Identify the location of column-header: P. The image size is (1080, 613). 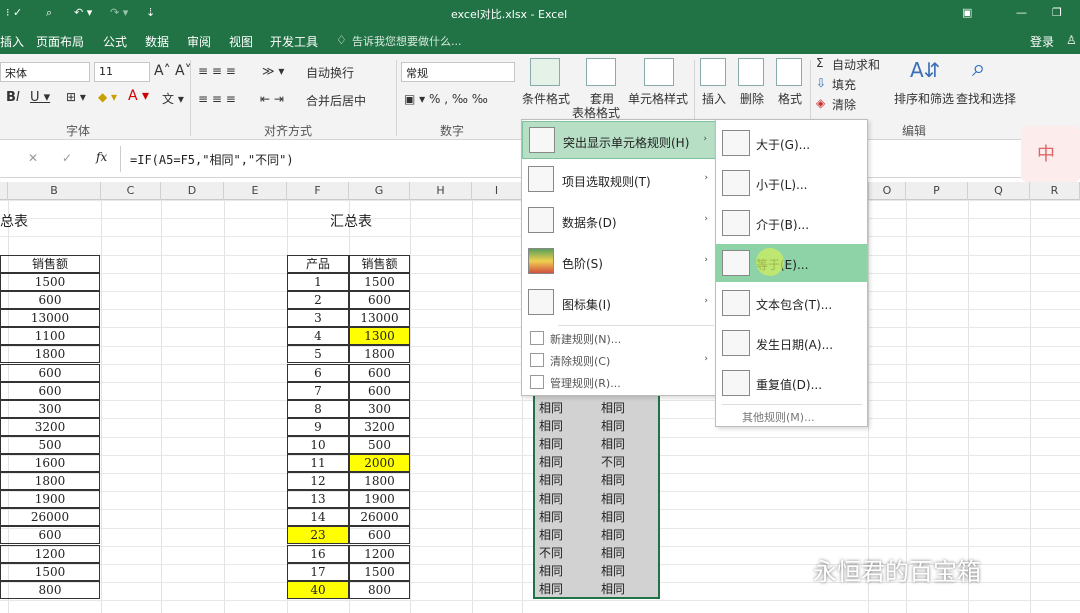
(937, 191).